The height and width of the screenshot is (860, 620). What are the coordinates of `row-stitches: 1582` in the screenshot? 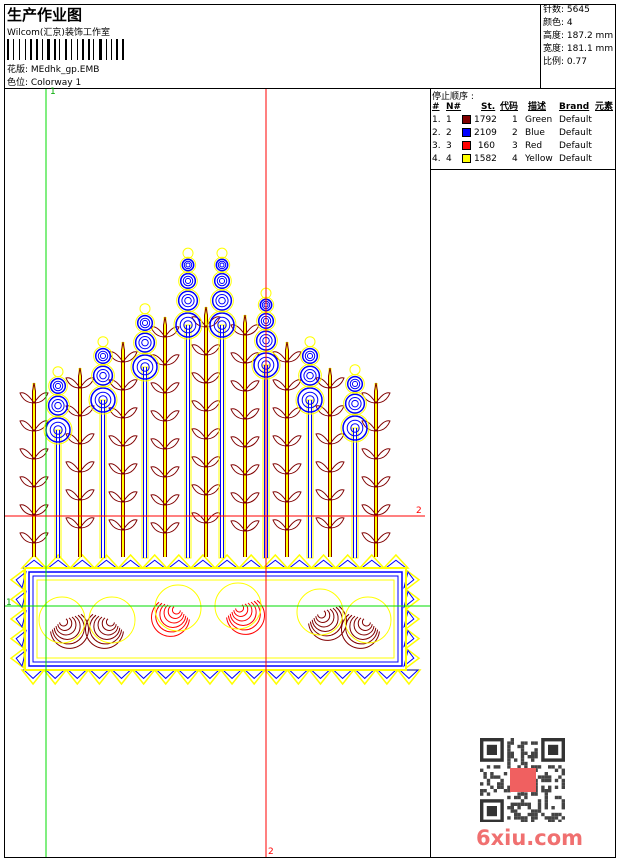 It's located at (485, 159).